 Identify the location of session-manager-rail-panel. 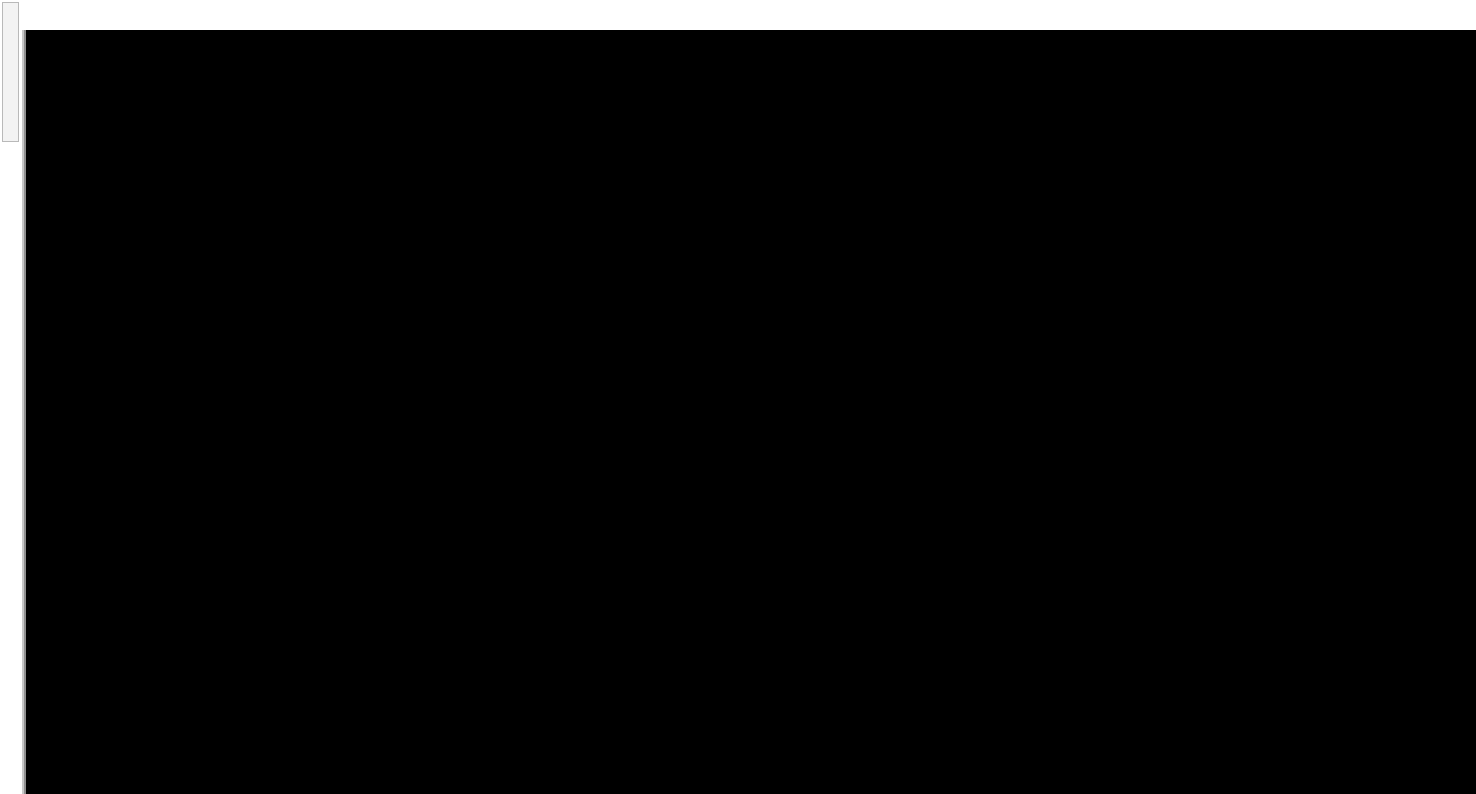
(10, 72).